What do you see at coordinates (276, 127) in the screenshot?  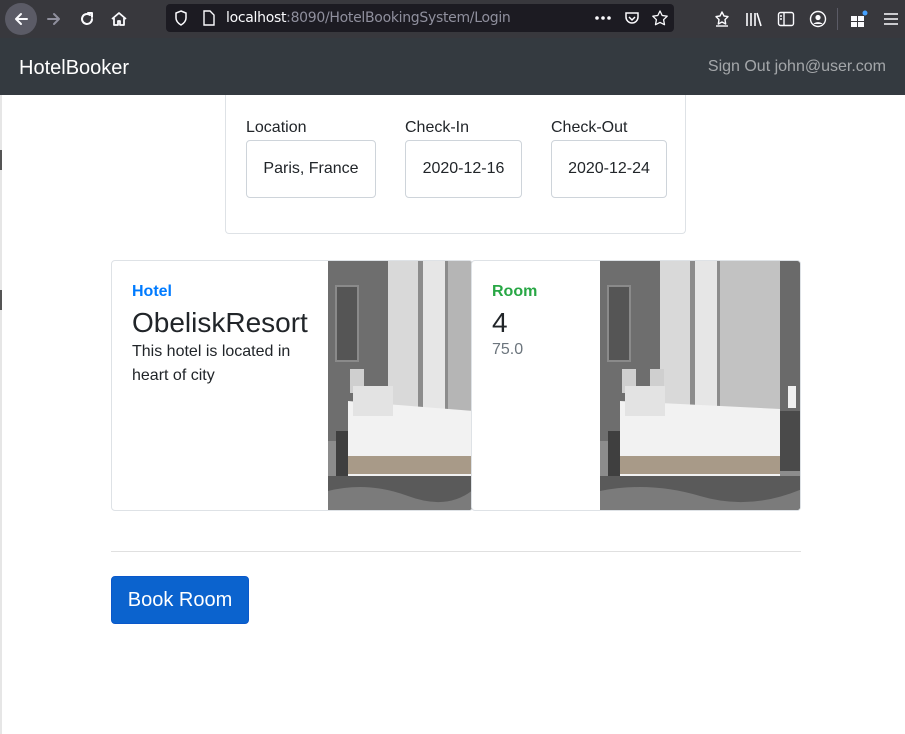 I see `location-label: Location` at bounding box center [276, 127].